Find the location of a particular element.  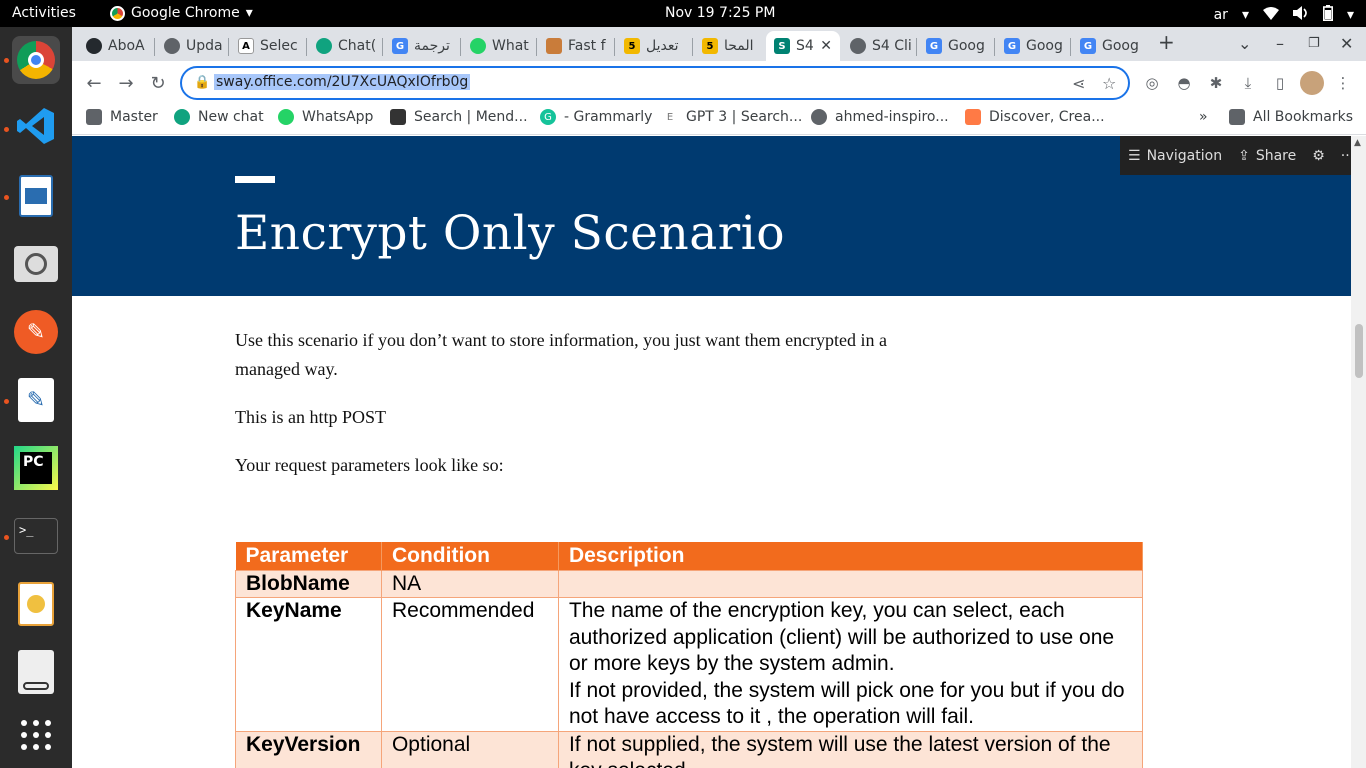

draw-icon is located at coordinates (36, 604).